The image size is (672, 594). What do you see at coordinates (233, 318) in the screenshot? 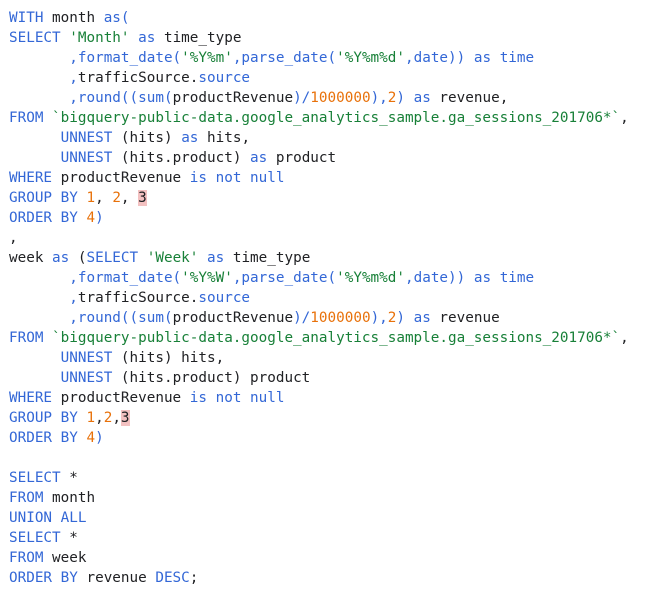
I see `code-text: productRevenue` at bounding box center [233, 318].